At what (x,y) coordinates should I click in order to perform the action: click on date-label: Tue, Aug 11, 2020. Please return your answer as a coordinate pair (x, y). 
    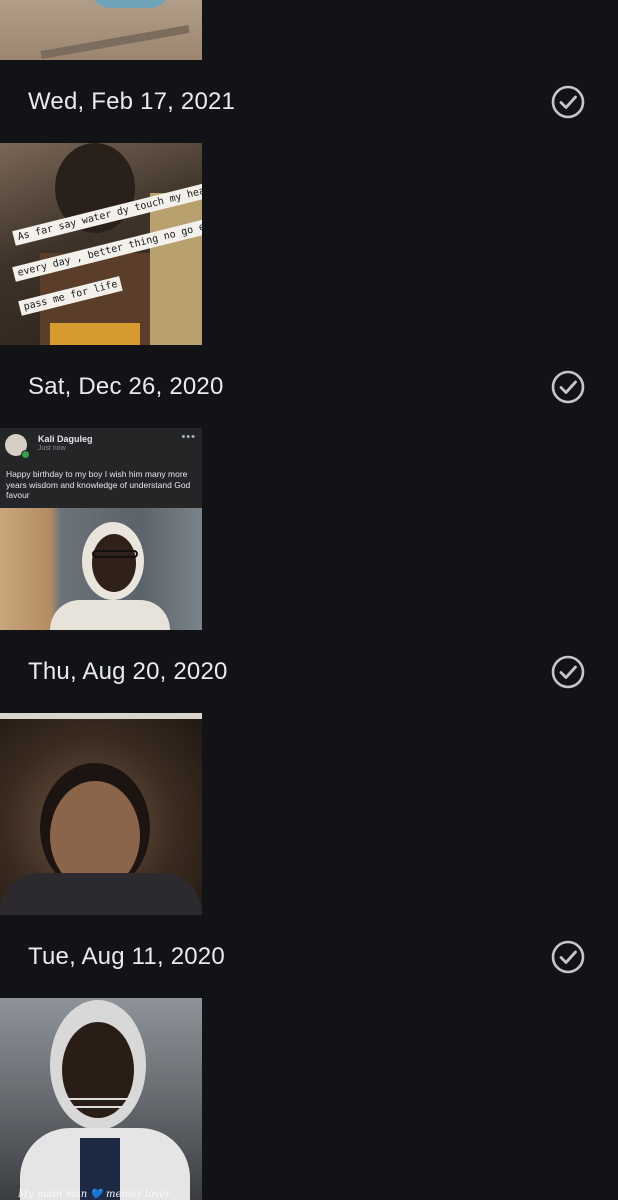
    Looking at the image, I should click on (126, 956).